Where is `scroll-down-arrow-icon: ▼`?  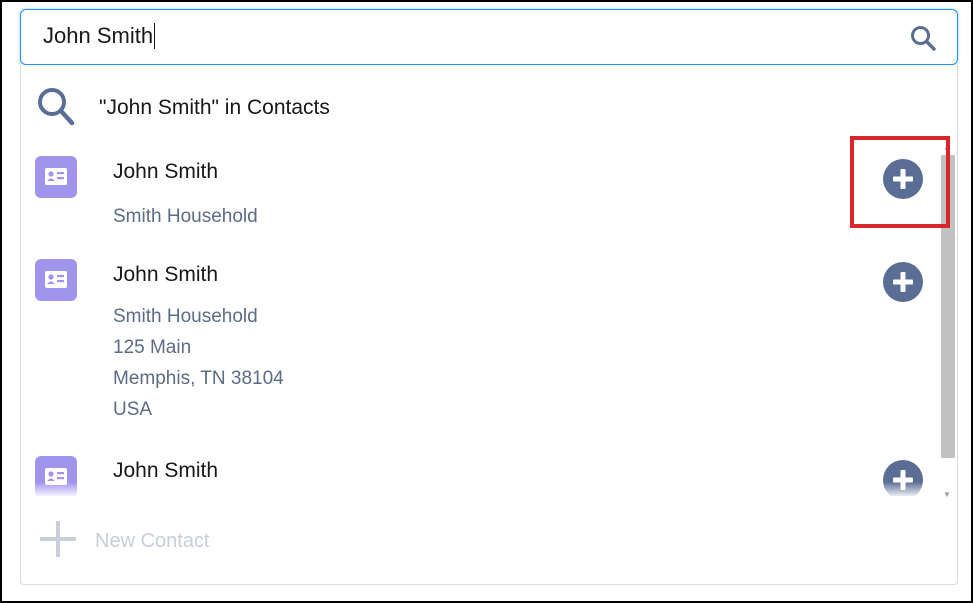
scroll-down-arrow-icon: ▼ is located at coordinates (947, 494).